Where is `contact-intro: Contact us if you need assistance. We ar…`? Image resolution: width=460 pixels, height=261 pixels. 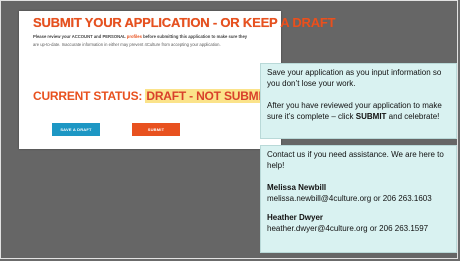
contact-intro: Contact us if you need assistance. We ar… is located at coordinates (355, 160).